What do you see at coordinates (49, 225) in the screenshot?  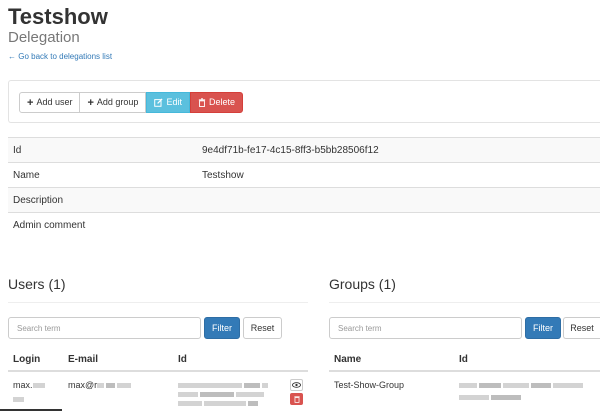 I see `detail-key: Admin comment` at bounding box center [49, 225].